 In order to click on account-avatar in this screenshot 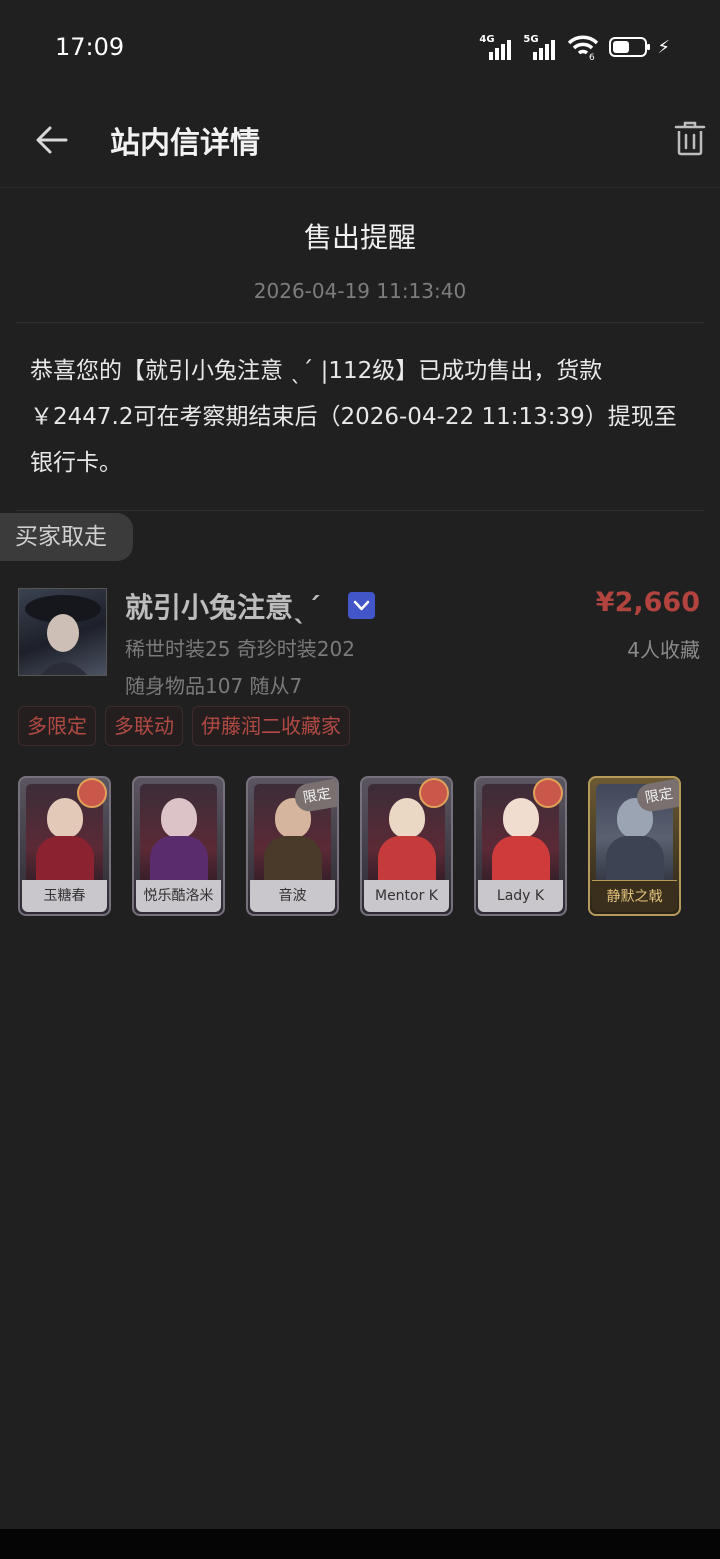, I will do `click(62, 632)`.